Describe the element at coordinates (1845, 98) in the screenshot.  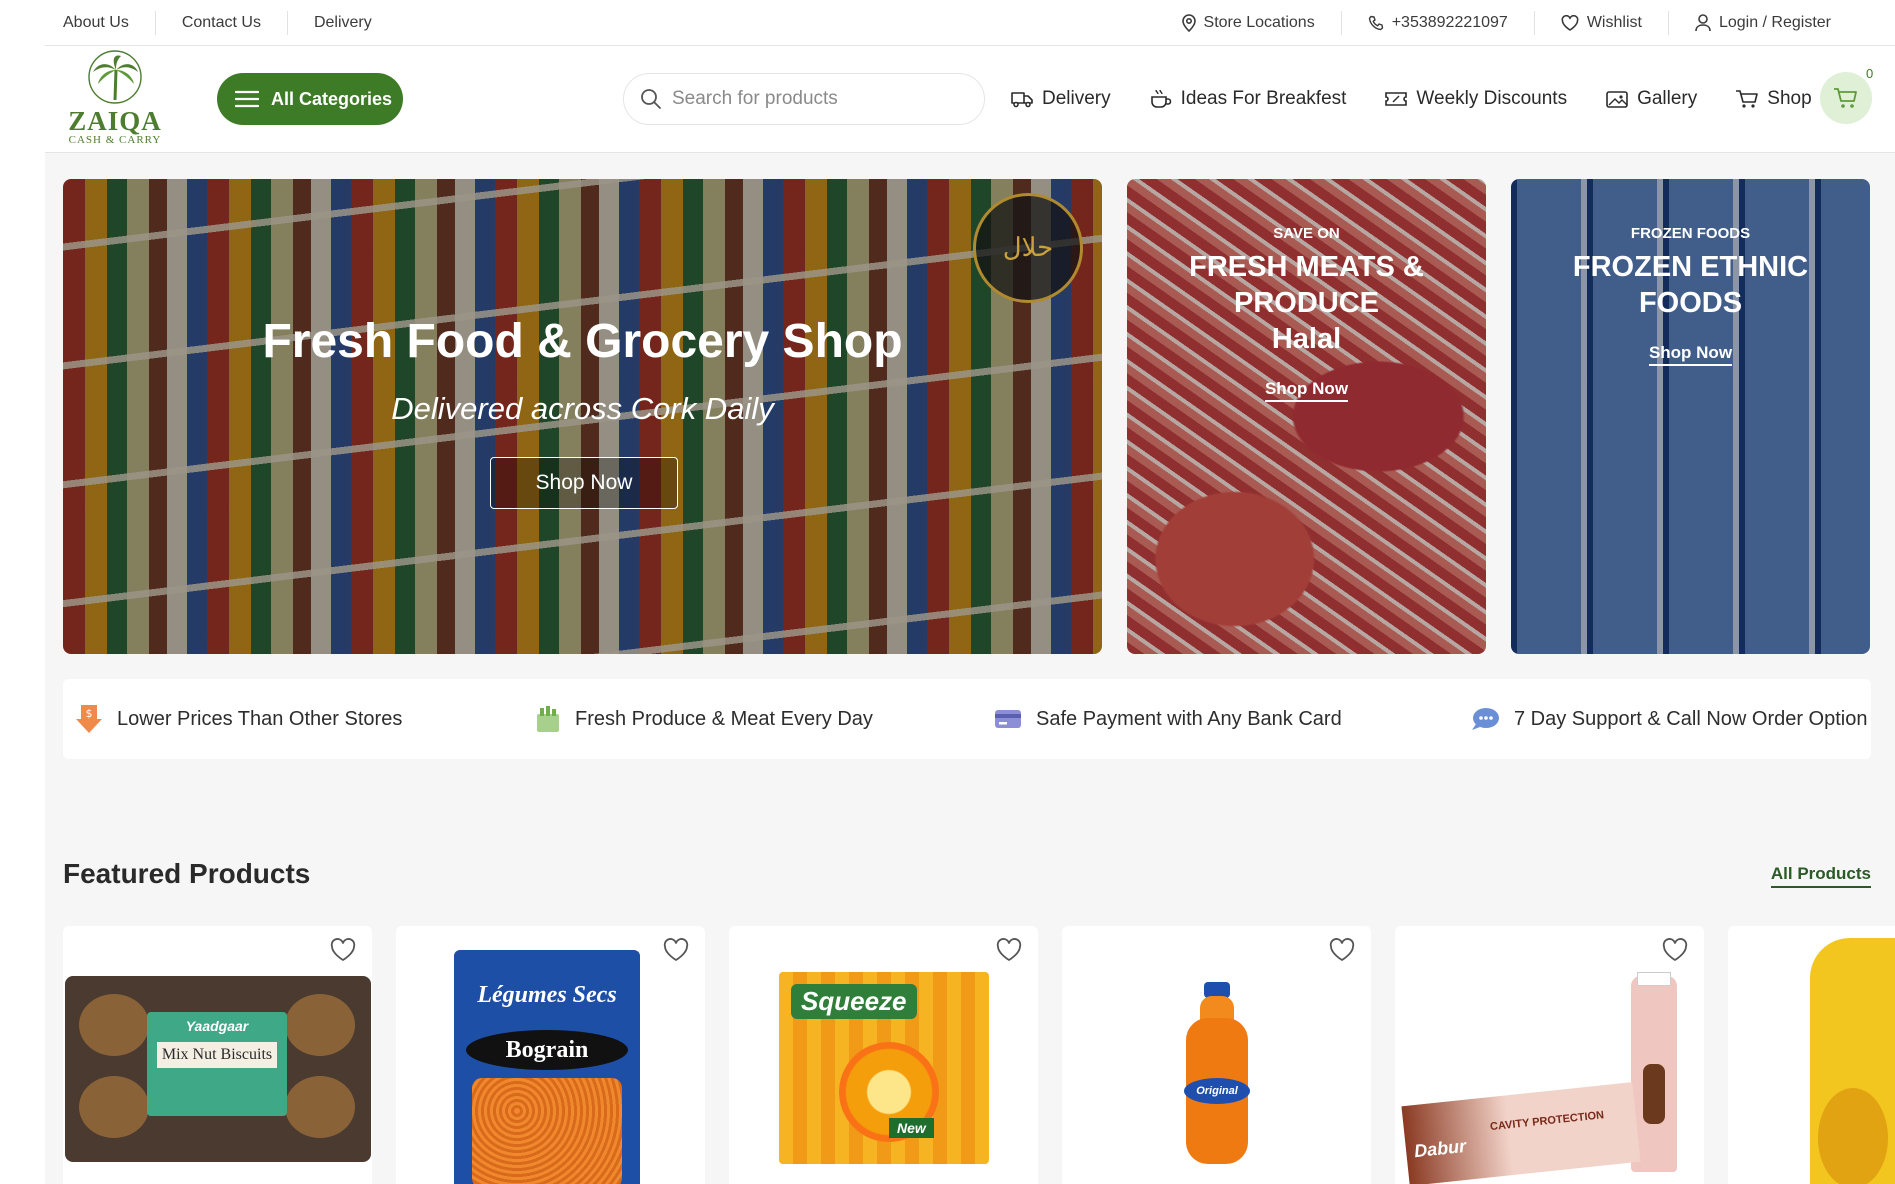
I see `cart-icon` at that location.